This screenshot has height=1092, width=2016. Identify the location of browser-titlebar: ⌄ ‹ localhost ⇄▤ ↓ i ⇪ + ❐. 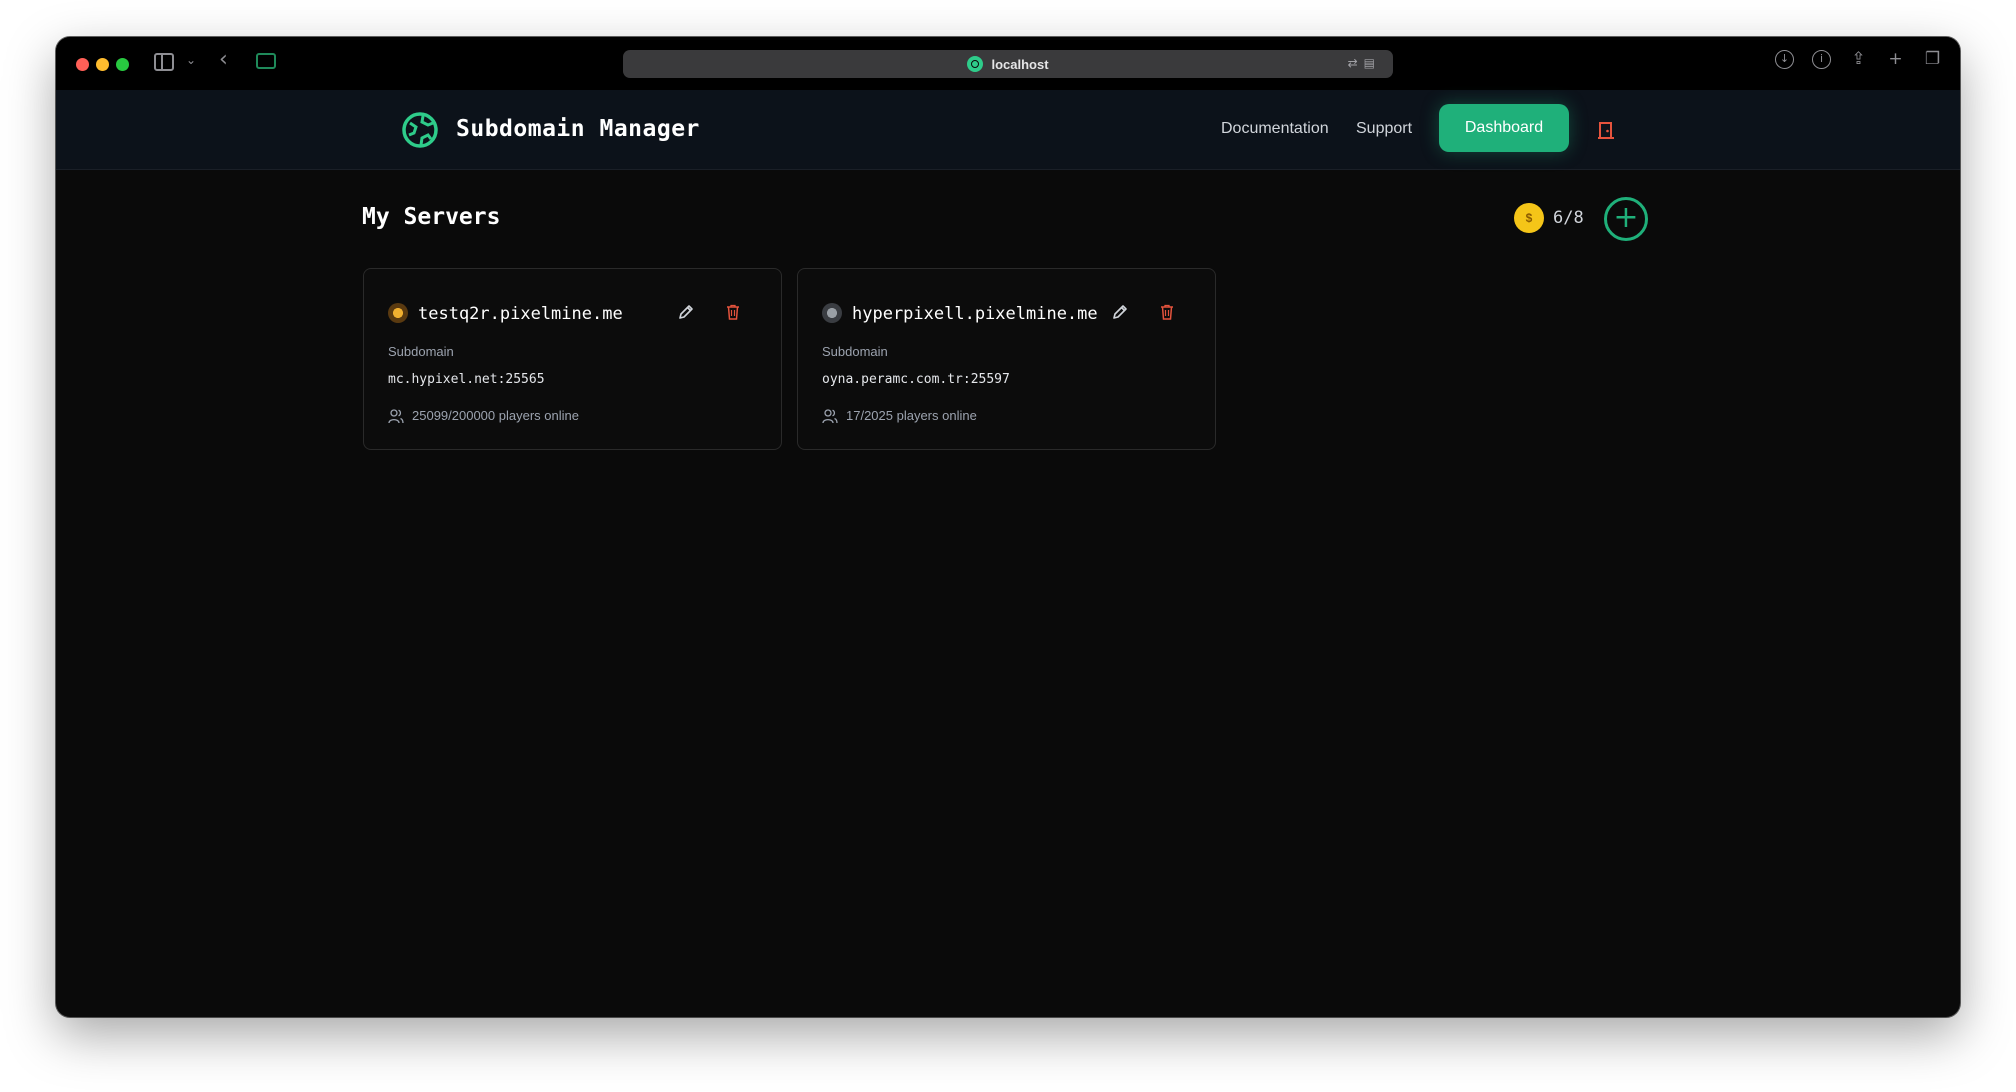
(1008, 63).